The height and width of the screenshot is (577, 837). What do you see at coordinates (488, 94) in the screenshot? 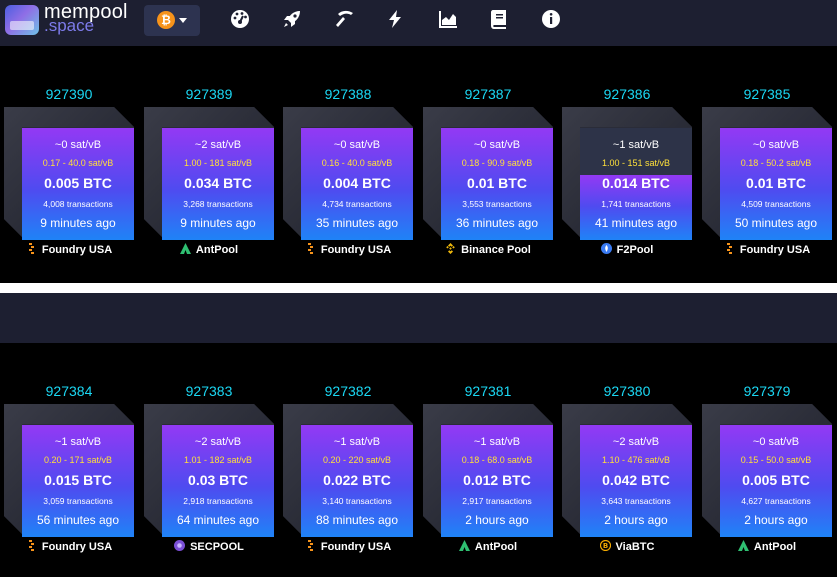
I see `block-height-link: 927387` at bounding box center [488, 94].